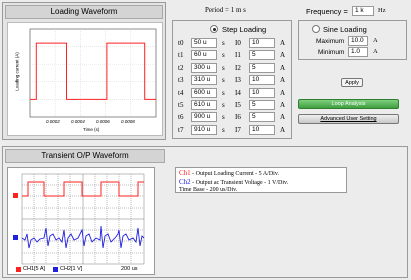 The image size is (411, 280). I want to click on ch2-legend: CH2[1 V], so click(71, 269).